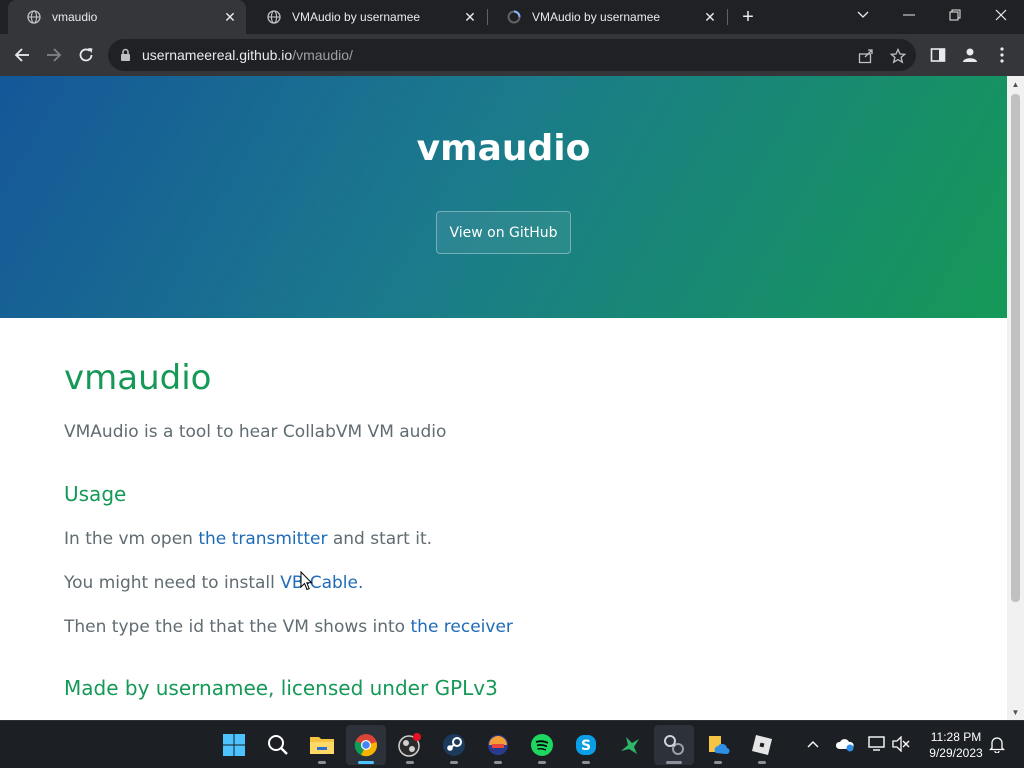 The height and width of the screenshot is (768, 1024). I want to click on lock-icon, so click(125, 57).